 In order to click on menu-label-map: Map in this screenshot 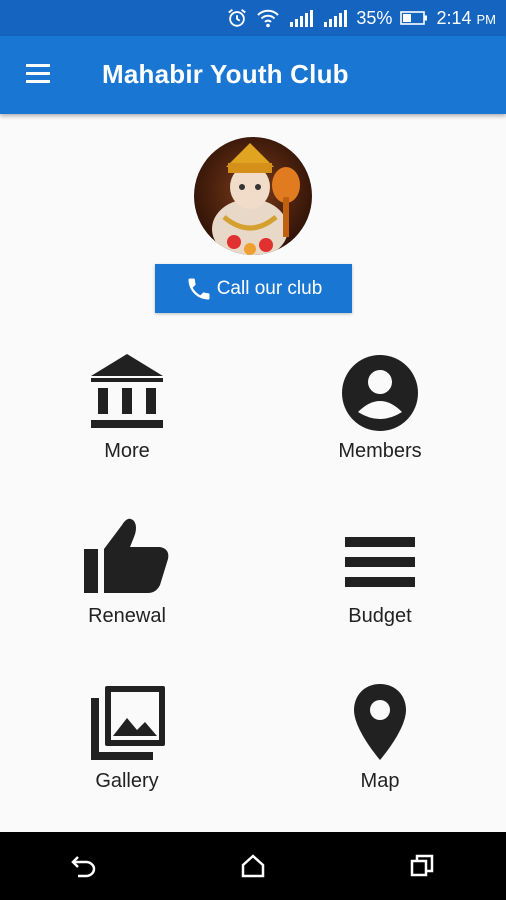, I will do `click(380, 781)`.